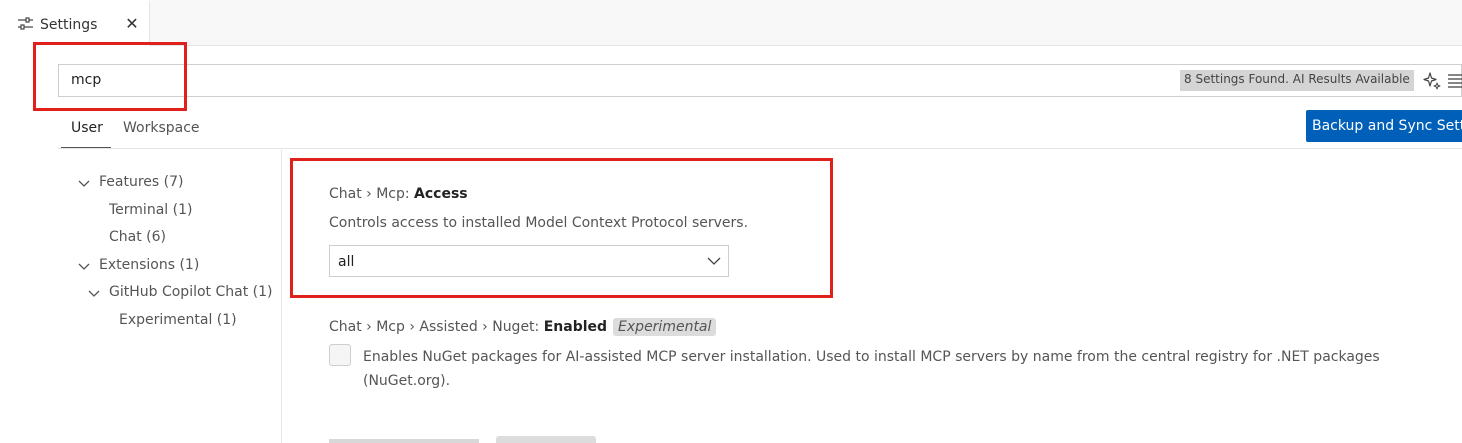 This screenshot has width=1462, height=443. Describe the element at coordinates (87, 128) in the screenshot. I see `tab-user: User` at that location.